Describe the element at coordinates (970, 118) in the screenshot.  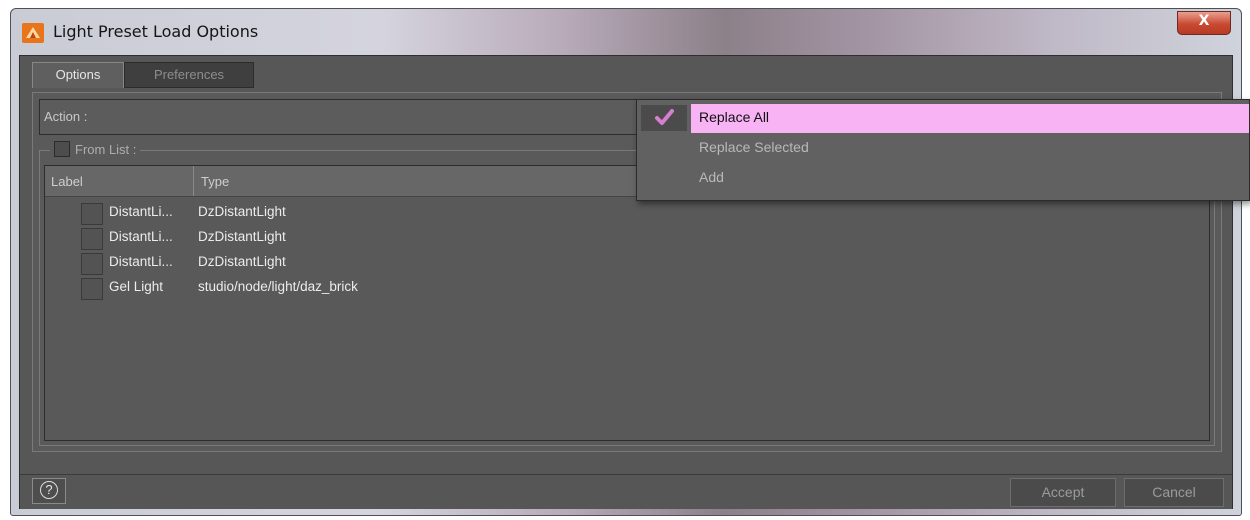
I see `selection-highlight` at that location.